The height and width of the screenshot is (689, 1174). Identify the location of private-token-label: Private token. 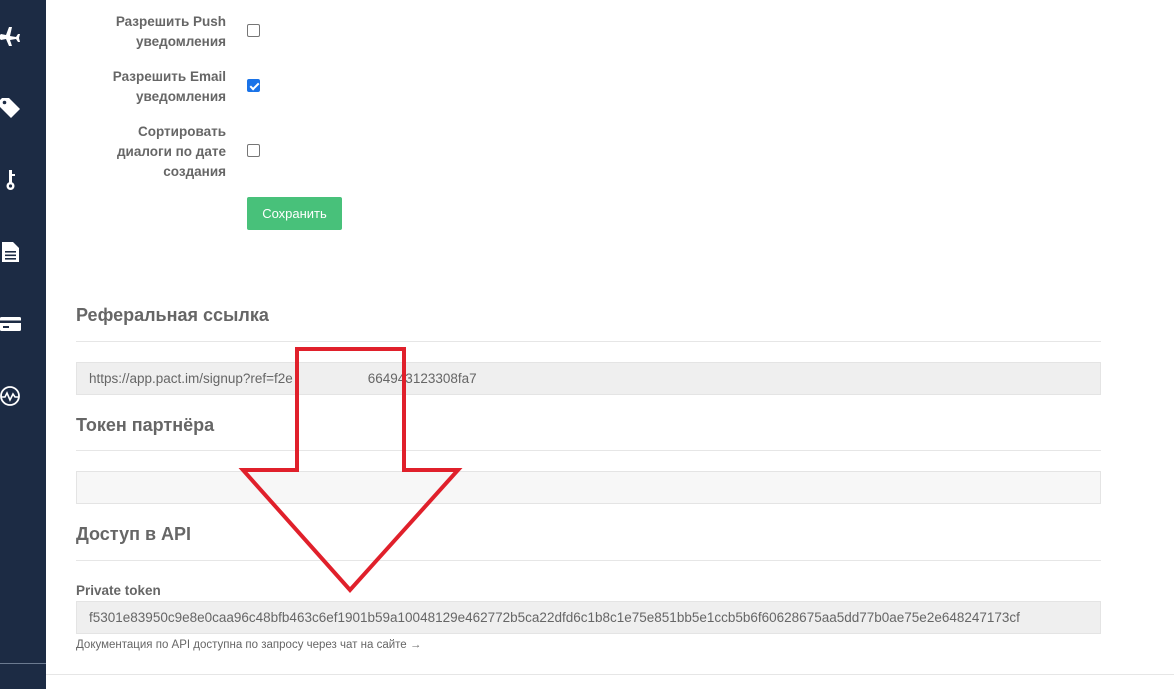
(118, 590).